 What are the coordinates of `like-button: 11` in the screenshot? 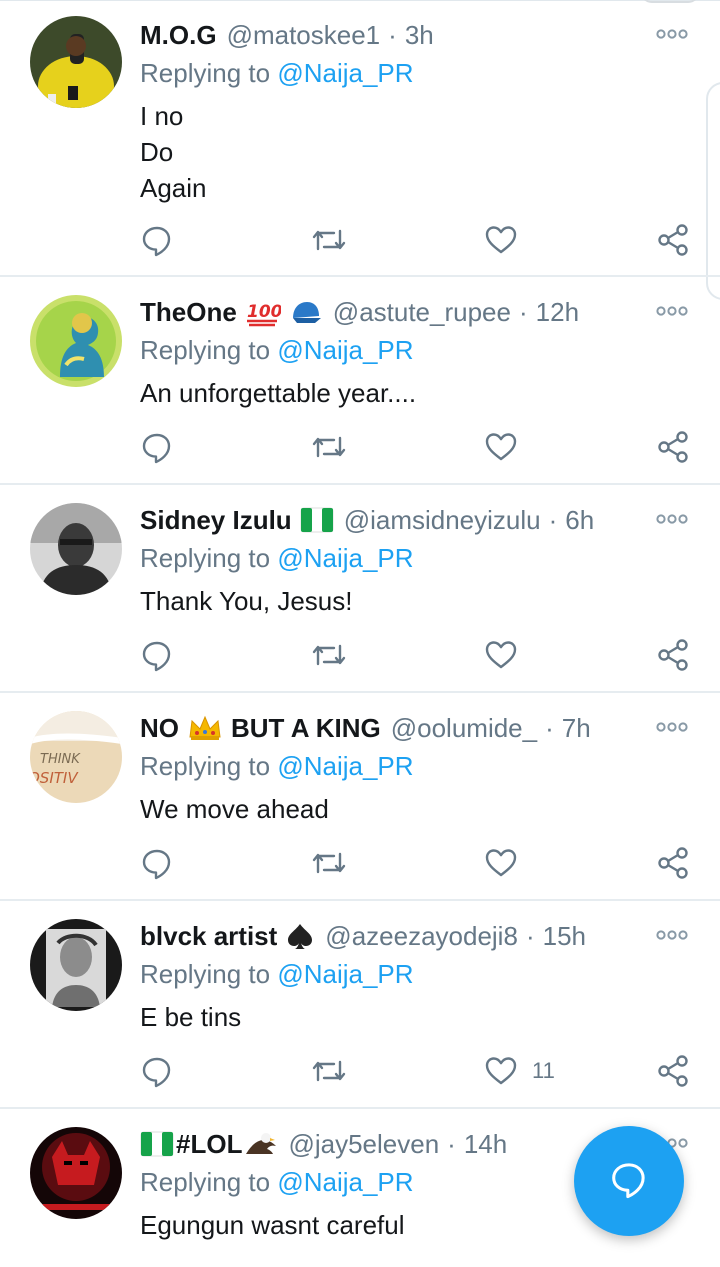 It's located at (519, 1071).